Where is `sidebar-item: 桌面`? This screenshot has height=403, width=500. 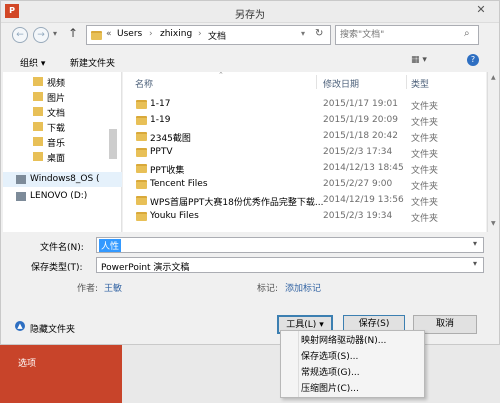
sidebar-item: 桌面 is located at coordinates (55, 157).